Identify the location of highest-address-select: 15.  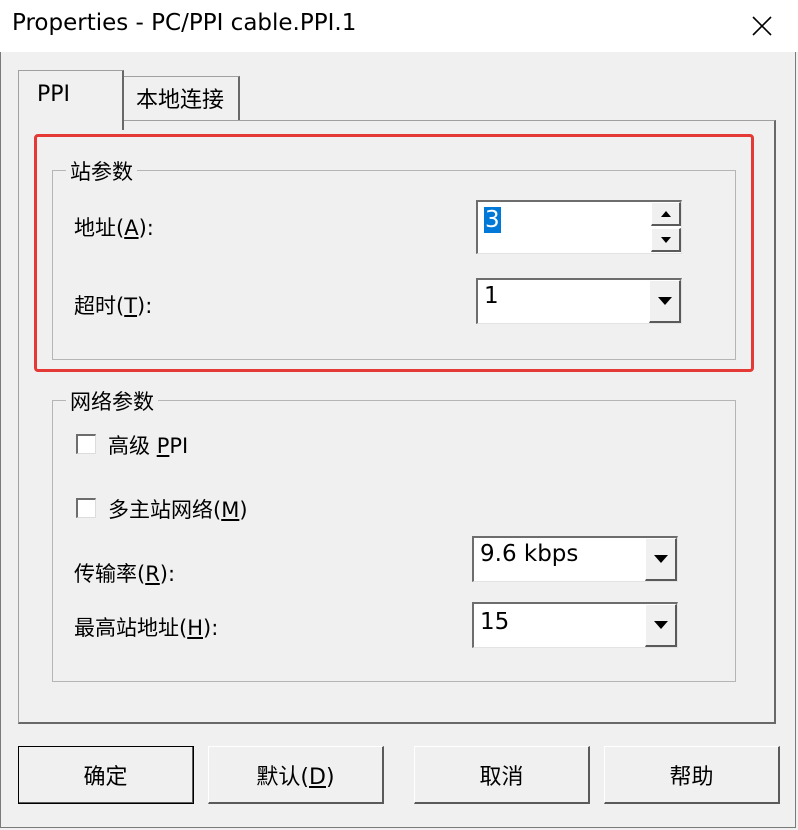
(575, 625).